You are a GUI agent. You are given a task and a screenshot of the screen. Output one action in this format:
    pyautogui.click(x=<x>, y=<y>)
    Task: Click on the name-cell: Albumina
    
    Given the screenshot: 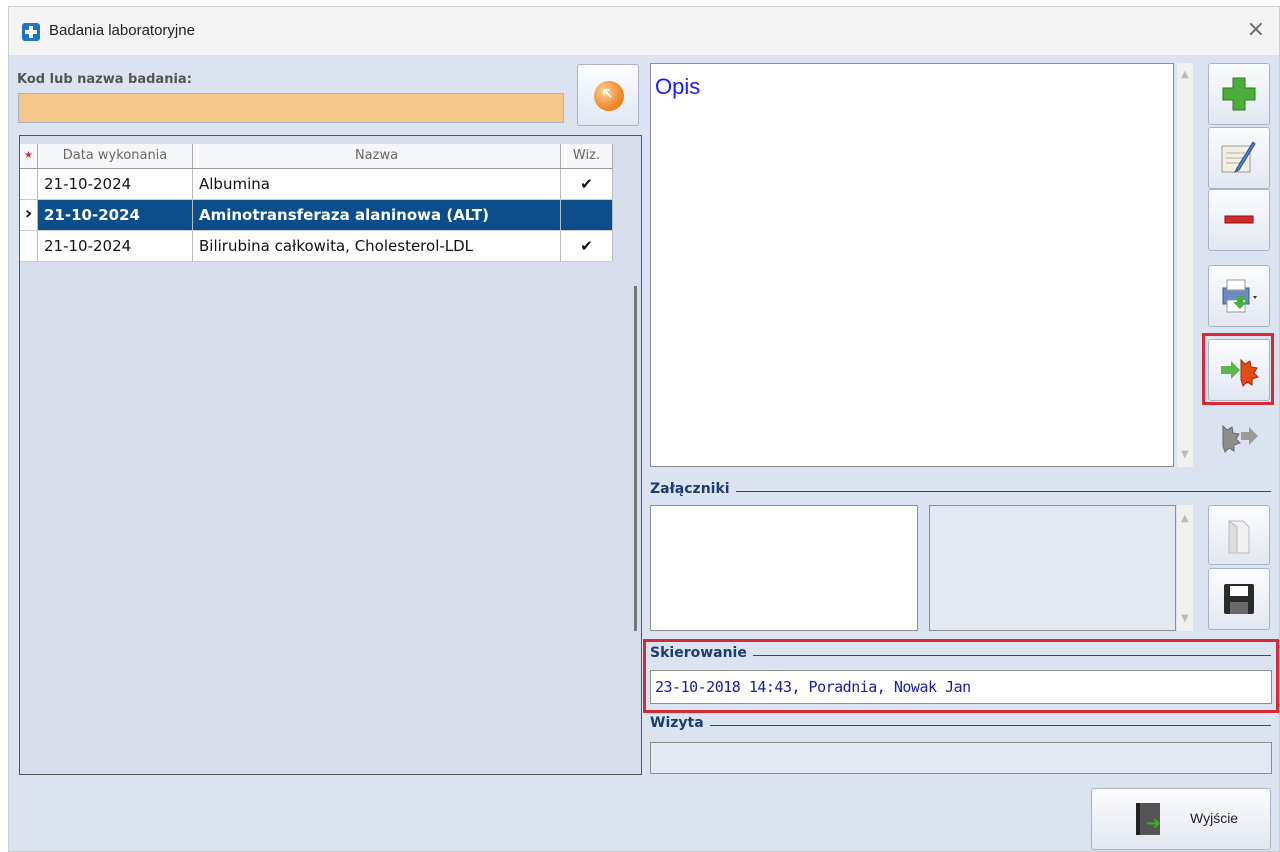 What is the action you would take?
    pyautogui.click(x=377, y=184)
    